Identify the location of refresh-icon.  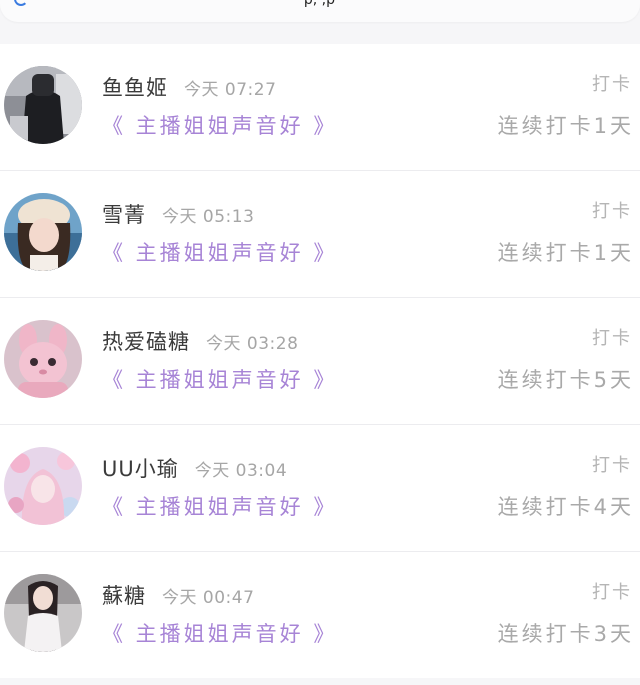
(21, 3).